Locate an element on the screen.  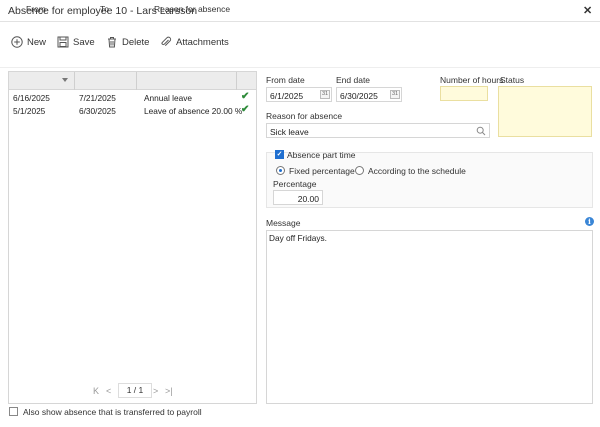
new-button: New is located at coordinates (28, 42).